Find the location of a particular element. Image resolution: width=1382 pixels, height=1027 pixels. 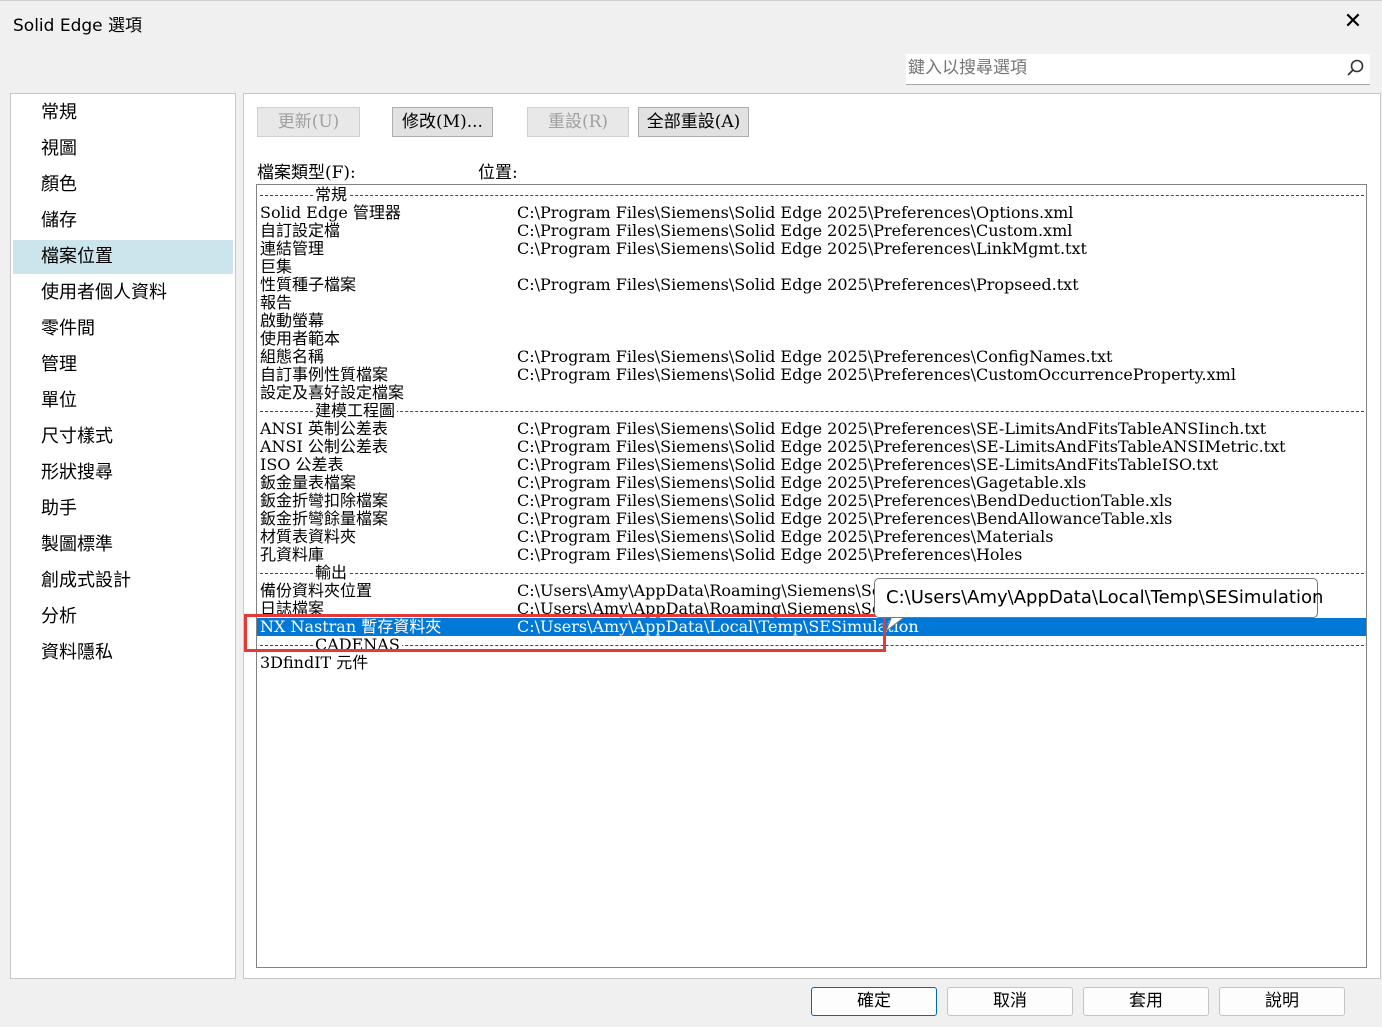

sidebar-item: 儲存 is located at coordinates (123, 221).